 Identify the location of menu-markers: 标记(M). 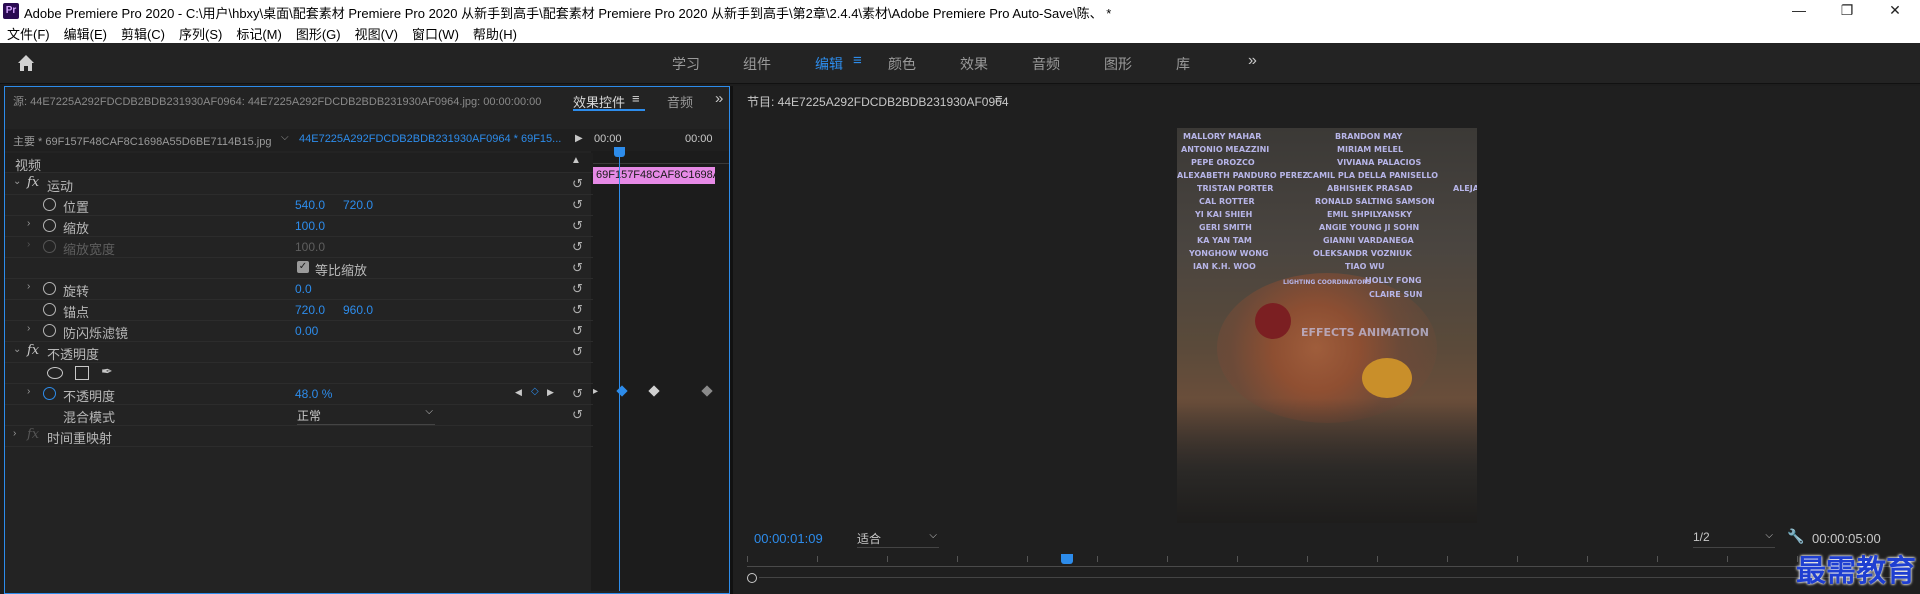
(259, 32).